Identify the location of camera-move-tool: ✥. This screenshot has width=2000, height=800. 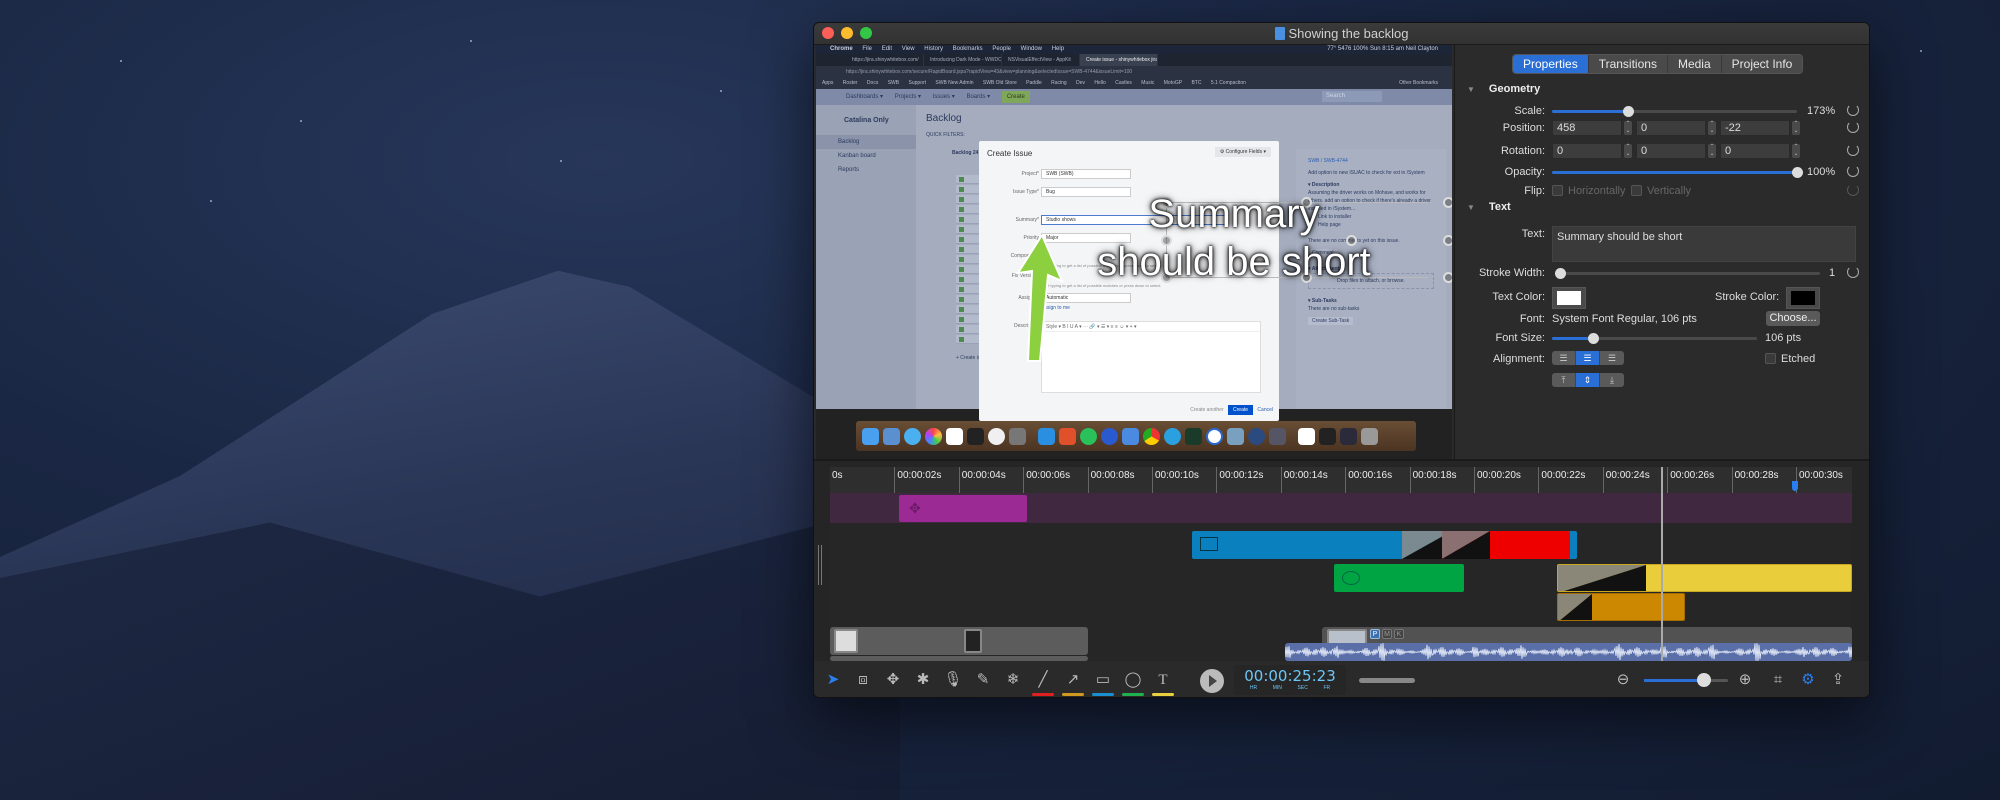
(893, 680).